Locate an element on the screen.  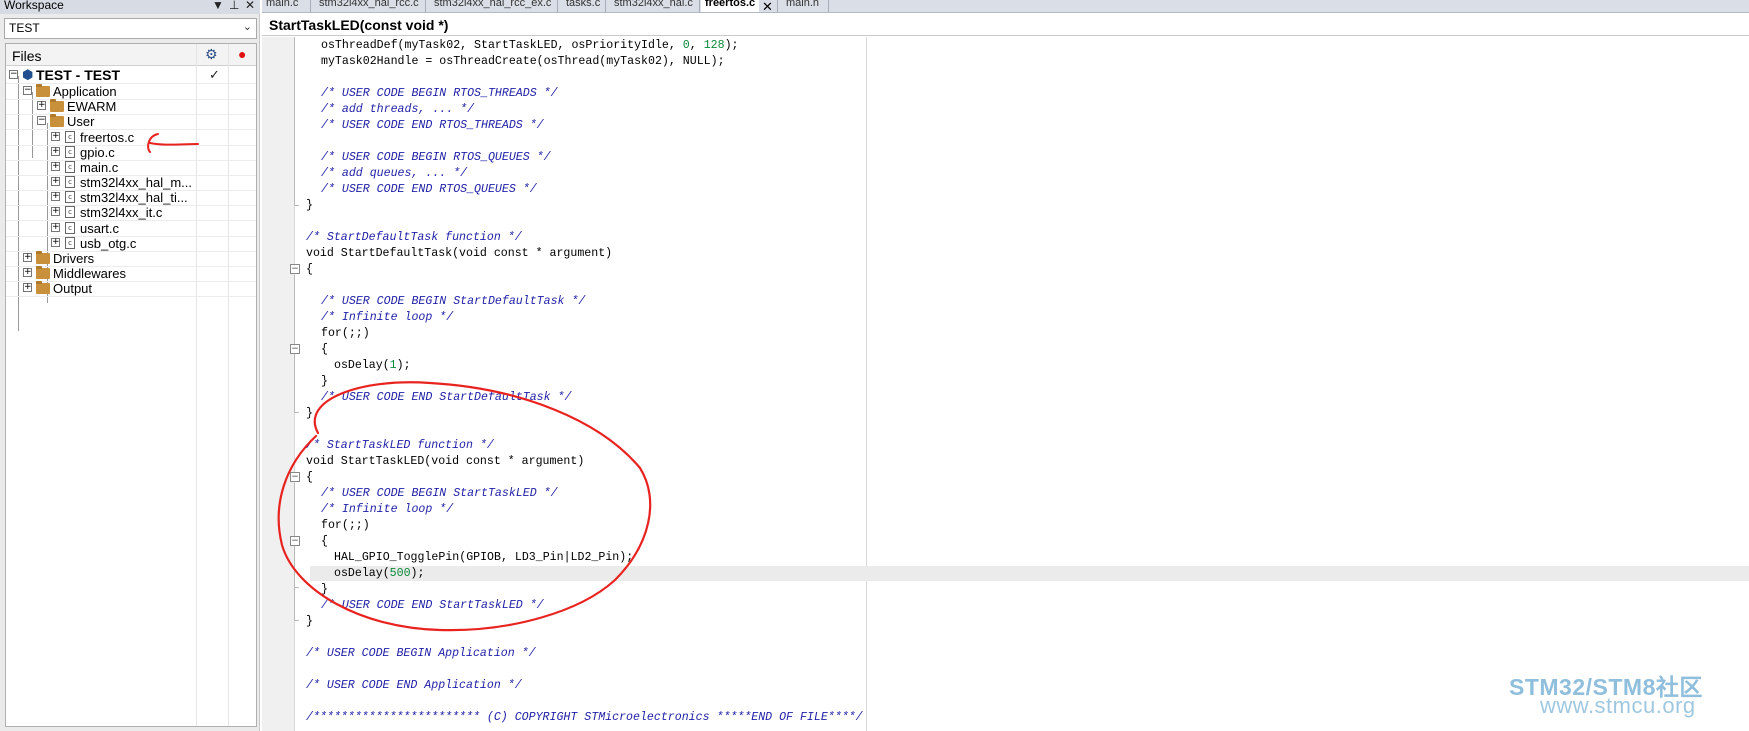
tree-row-file: + c stm32l4xx_it.c is located at coordinates (131, 212).